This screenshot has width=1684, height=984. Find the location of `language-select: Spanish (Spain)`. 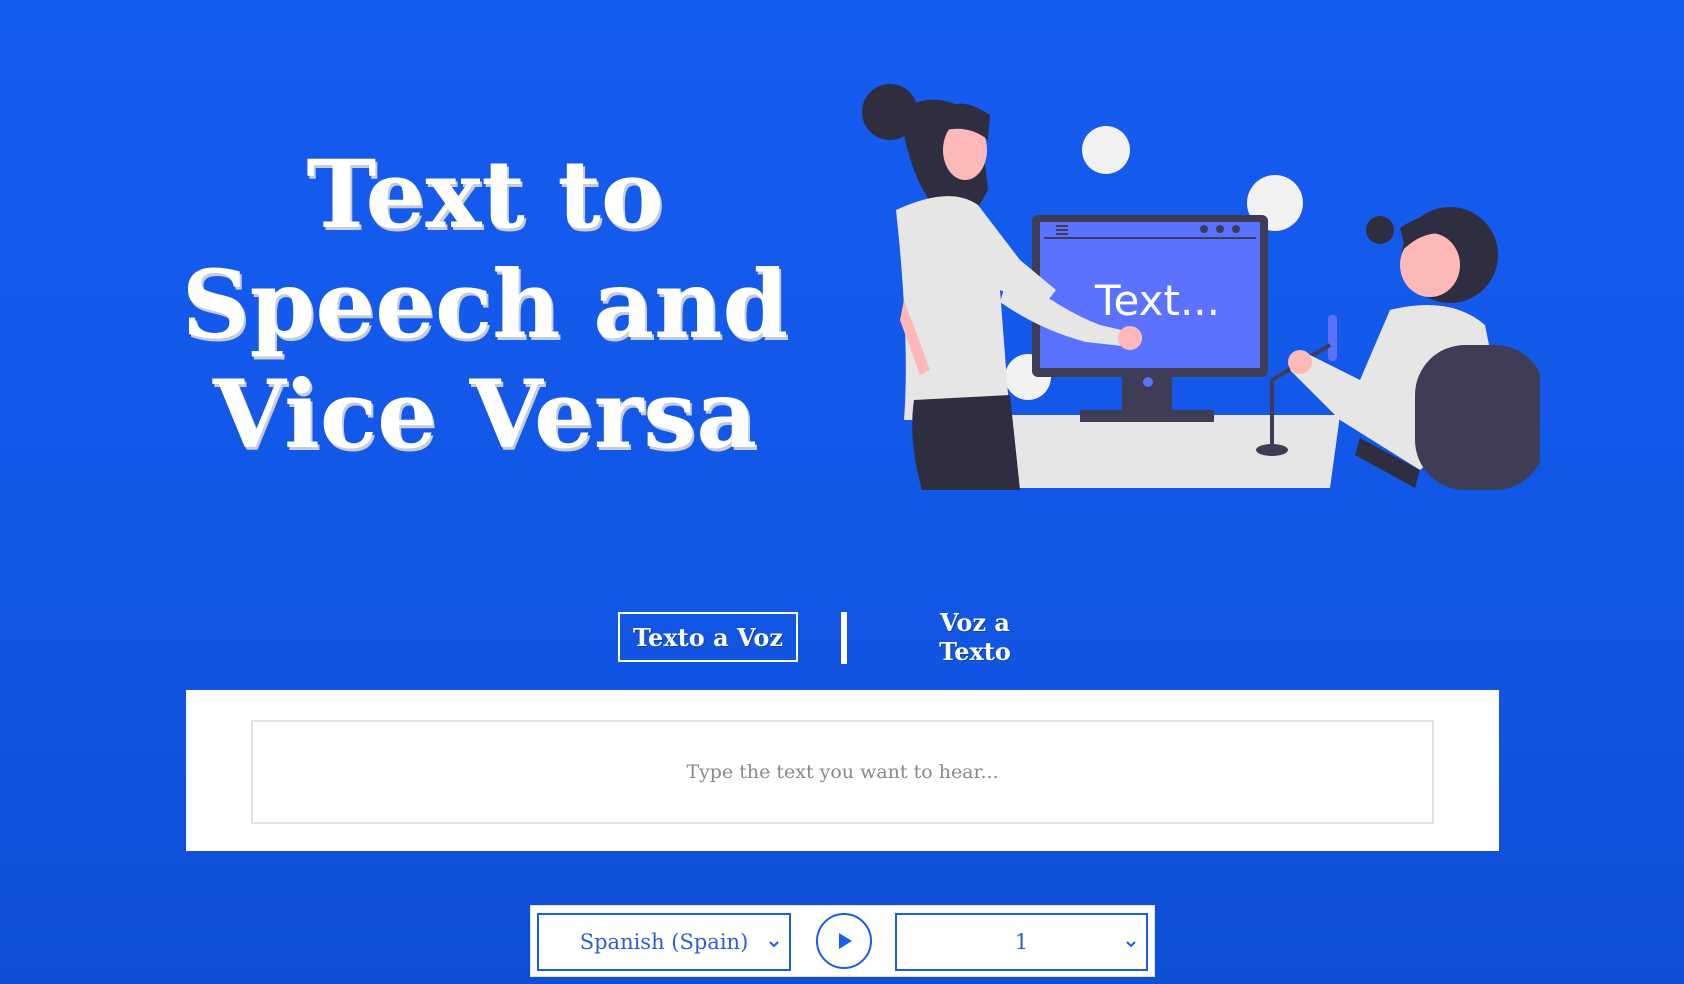

language-select: Spanish (Spain) is located at coordinates (664, 942).